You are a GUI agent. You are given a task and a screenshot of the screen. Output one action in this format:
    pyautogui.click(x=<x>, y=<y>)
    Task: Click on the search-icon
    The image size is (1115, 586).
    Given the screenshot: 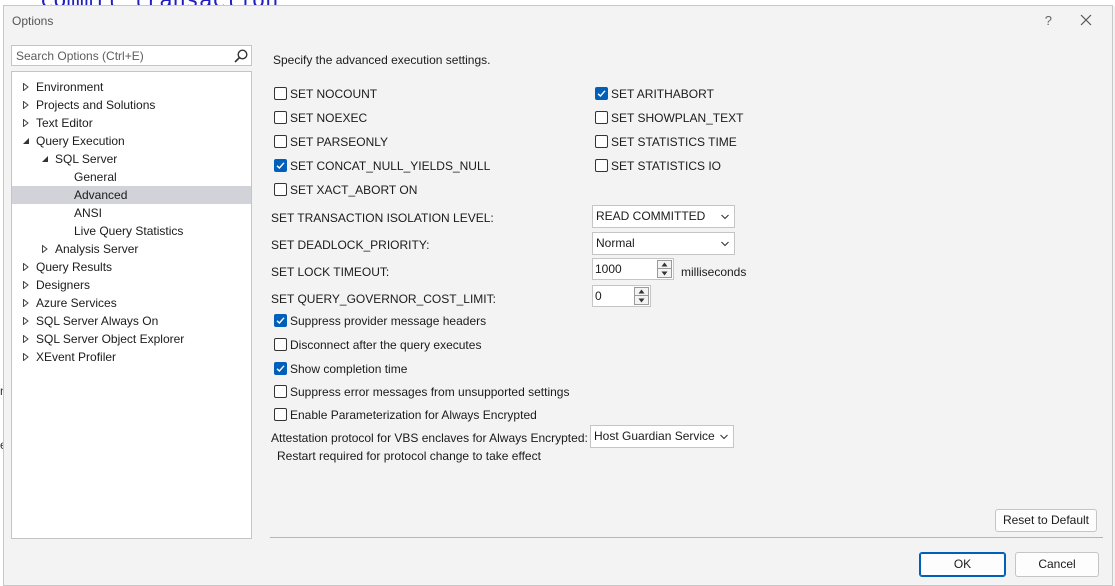 What is the action you would take?
    pyautogui.click(x=241, y=56)
    